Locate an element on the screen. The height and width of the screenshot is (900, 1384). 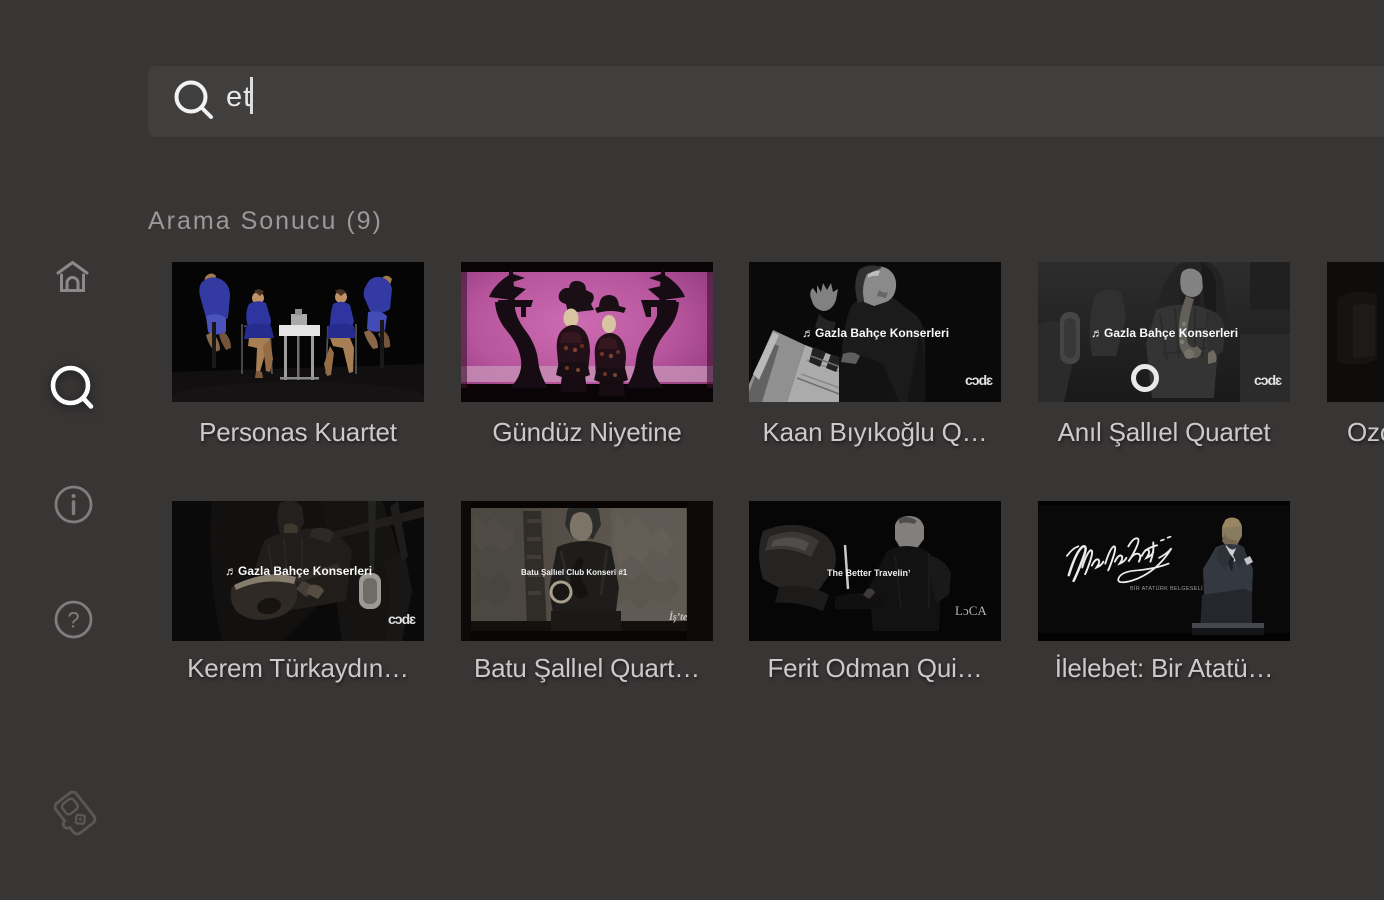
svg-text: Batu Şallıel Club Konseri #1 is located at coordinates (574, 572).